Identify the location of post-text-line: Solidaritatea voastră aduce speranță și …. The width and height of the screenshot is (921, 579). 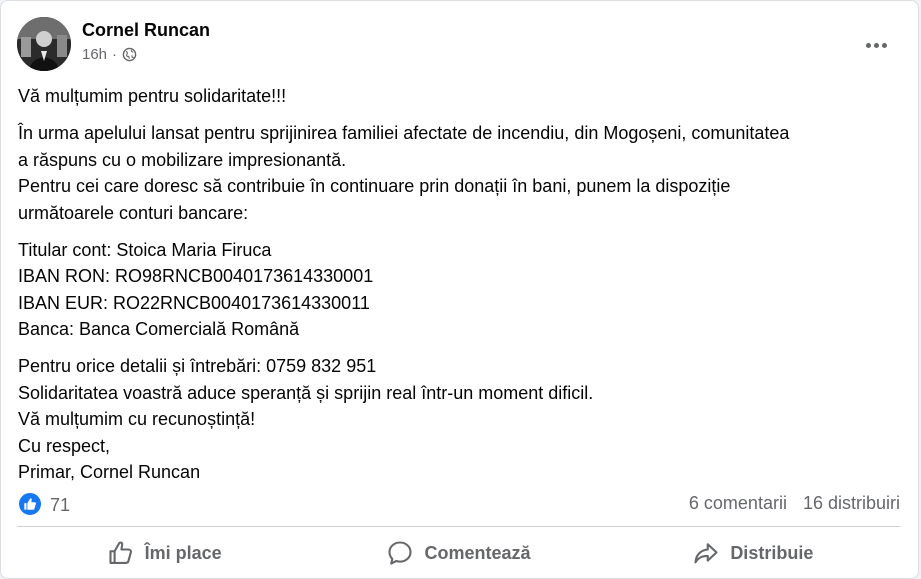
(306, 392).